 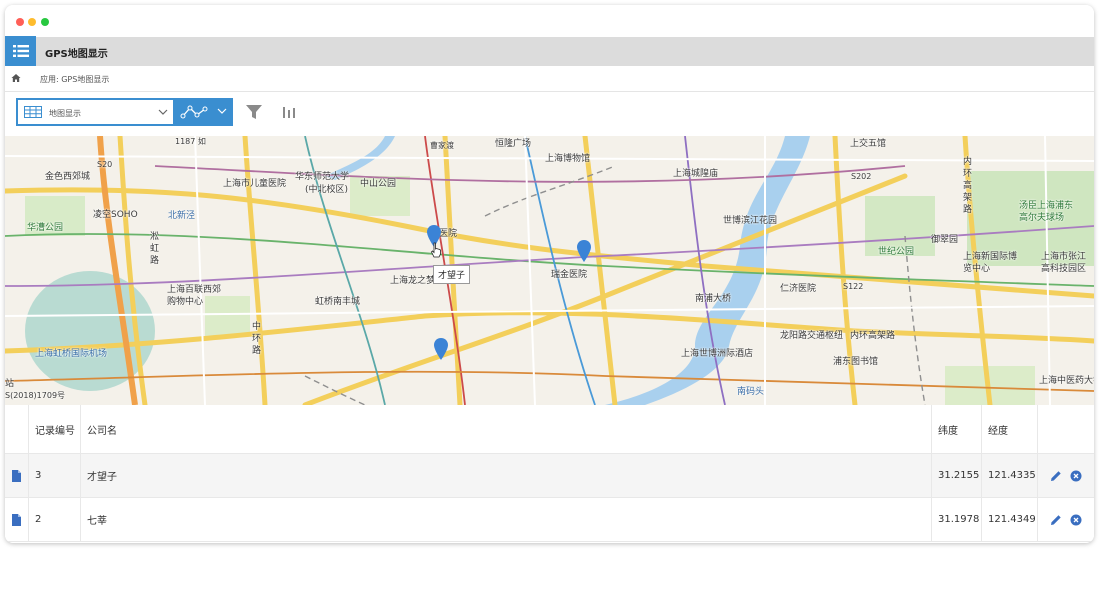 I want to click on header-actions-cell, so click(x=1066, y=429).